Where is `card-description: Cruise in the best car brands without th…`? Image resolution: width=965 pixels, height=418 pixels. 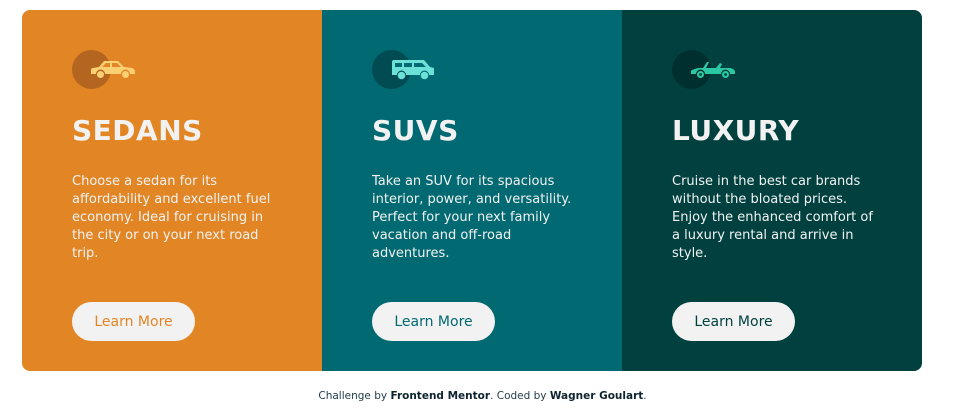 card-description: Cruise in the best car brands without th… is located at coordinates (772, 217).